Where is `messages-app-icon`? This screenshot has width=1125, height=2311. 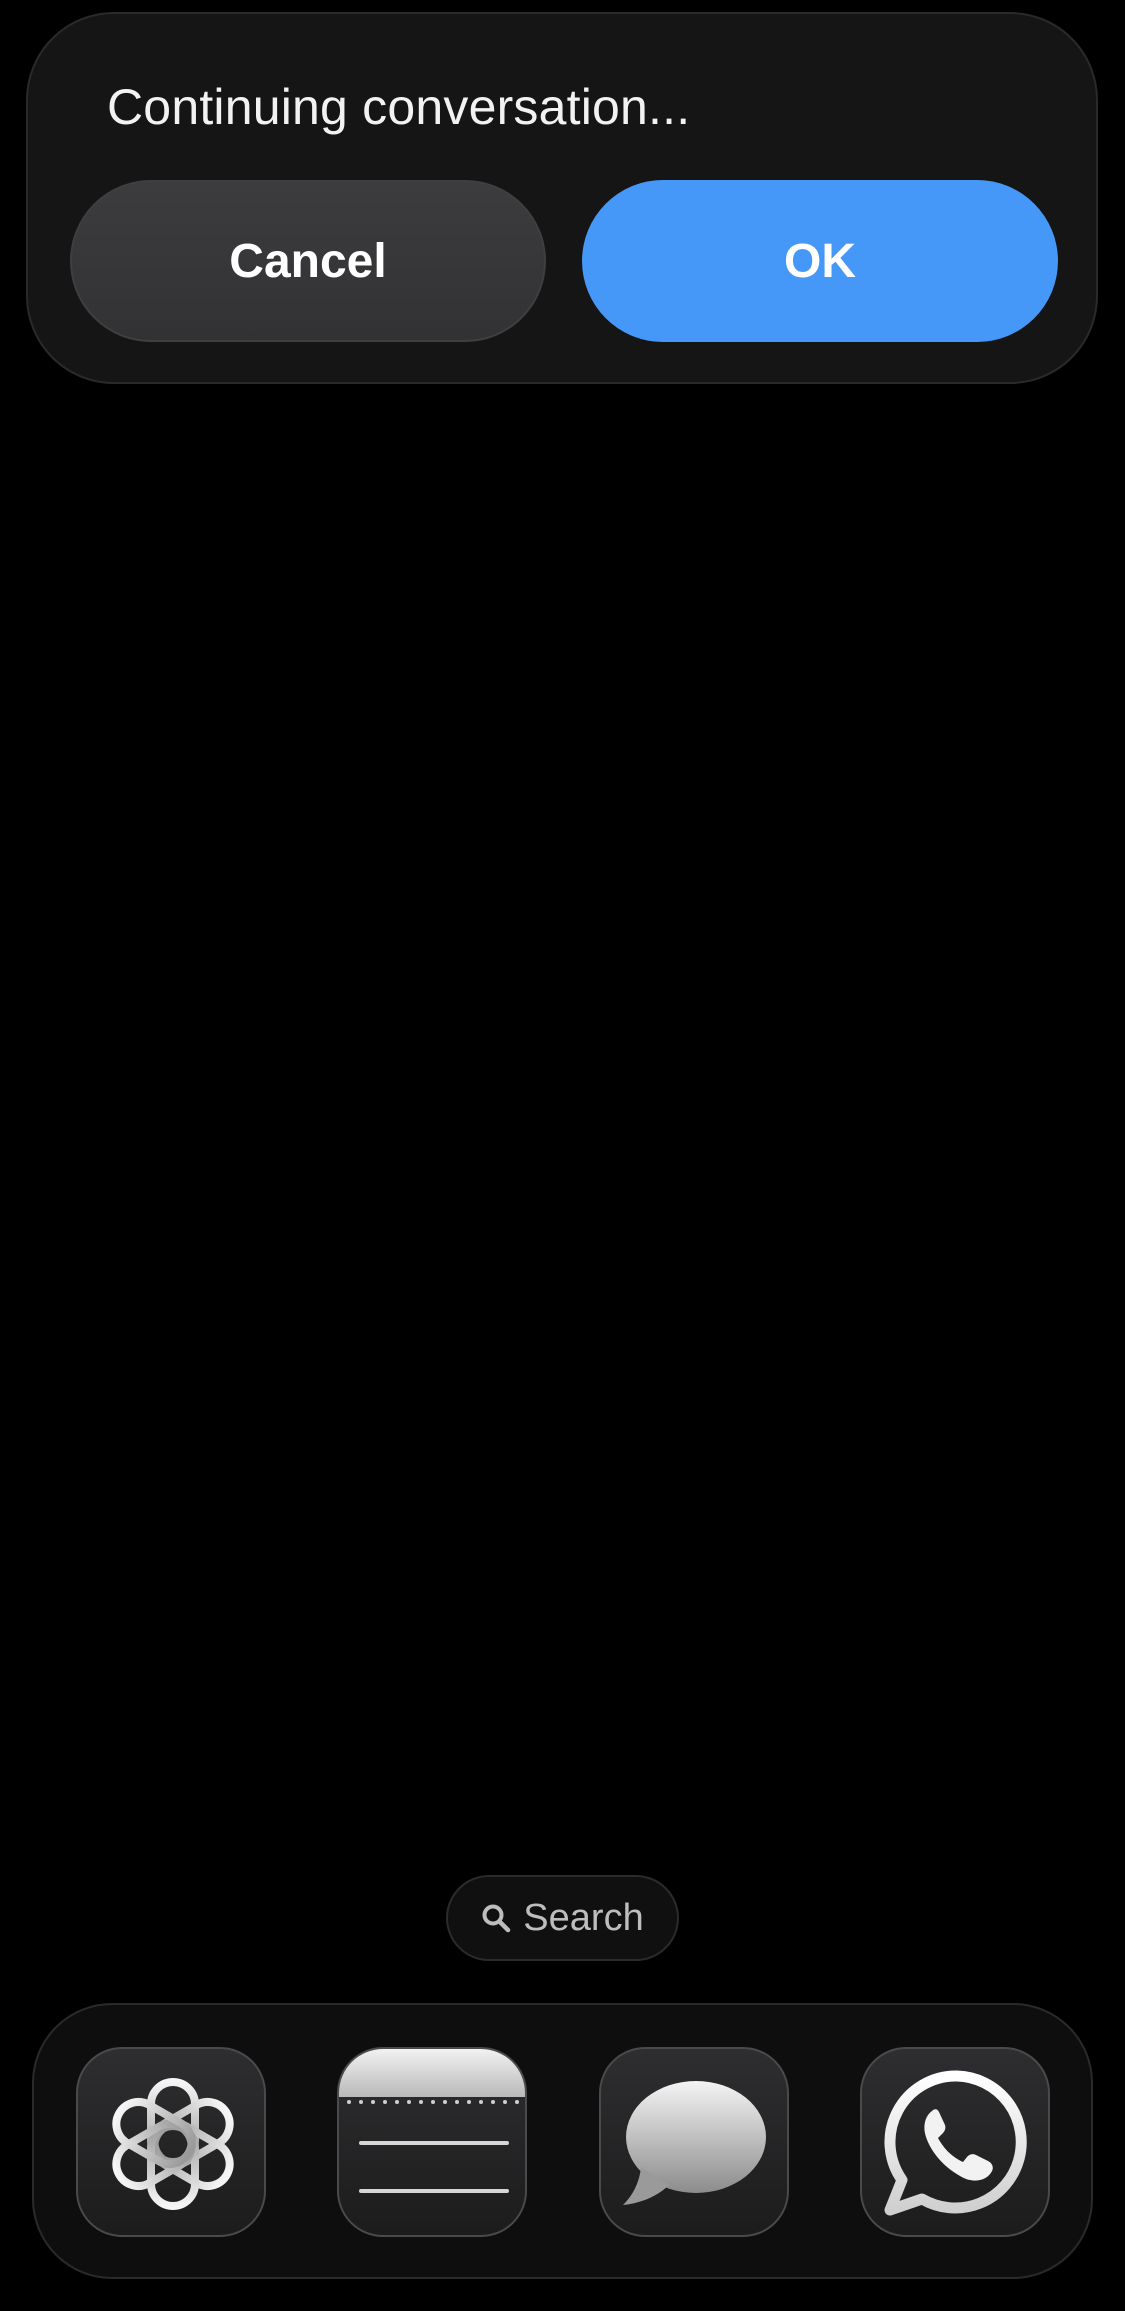
messages-app-icon is located at coordinates (694, 2142).